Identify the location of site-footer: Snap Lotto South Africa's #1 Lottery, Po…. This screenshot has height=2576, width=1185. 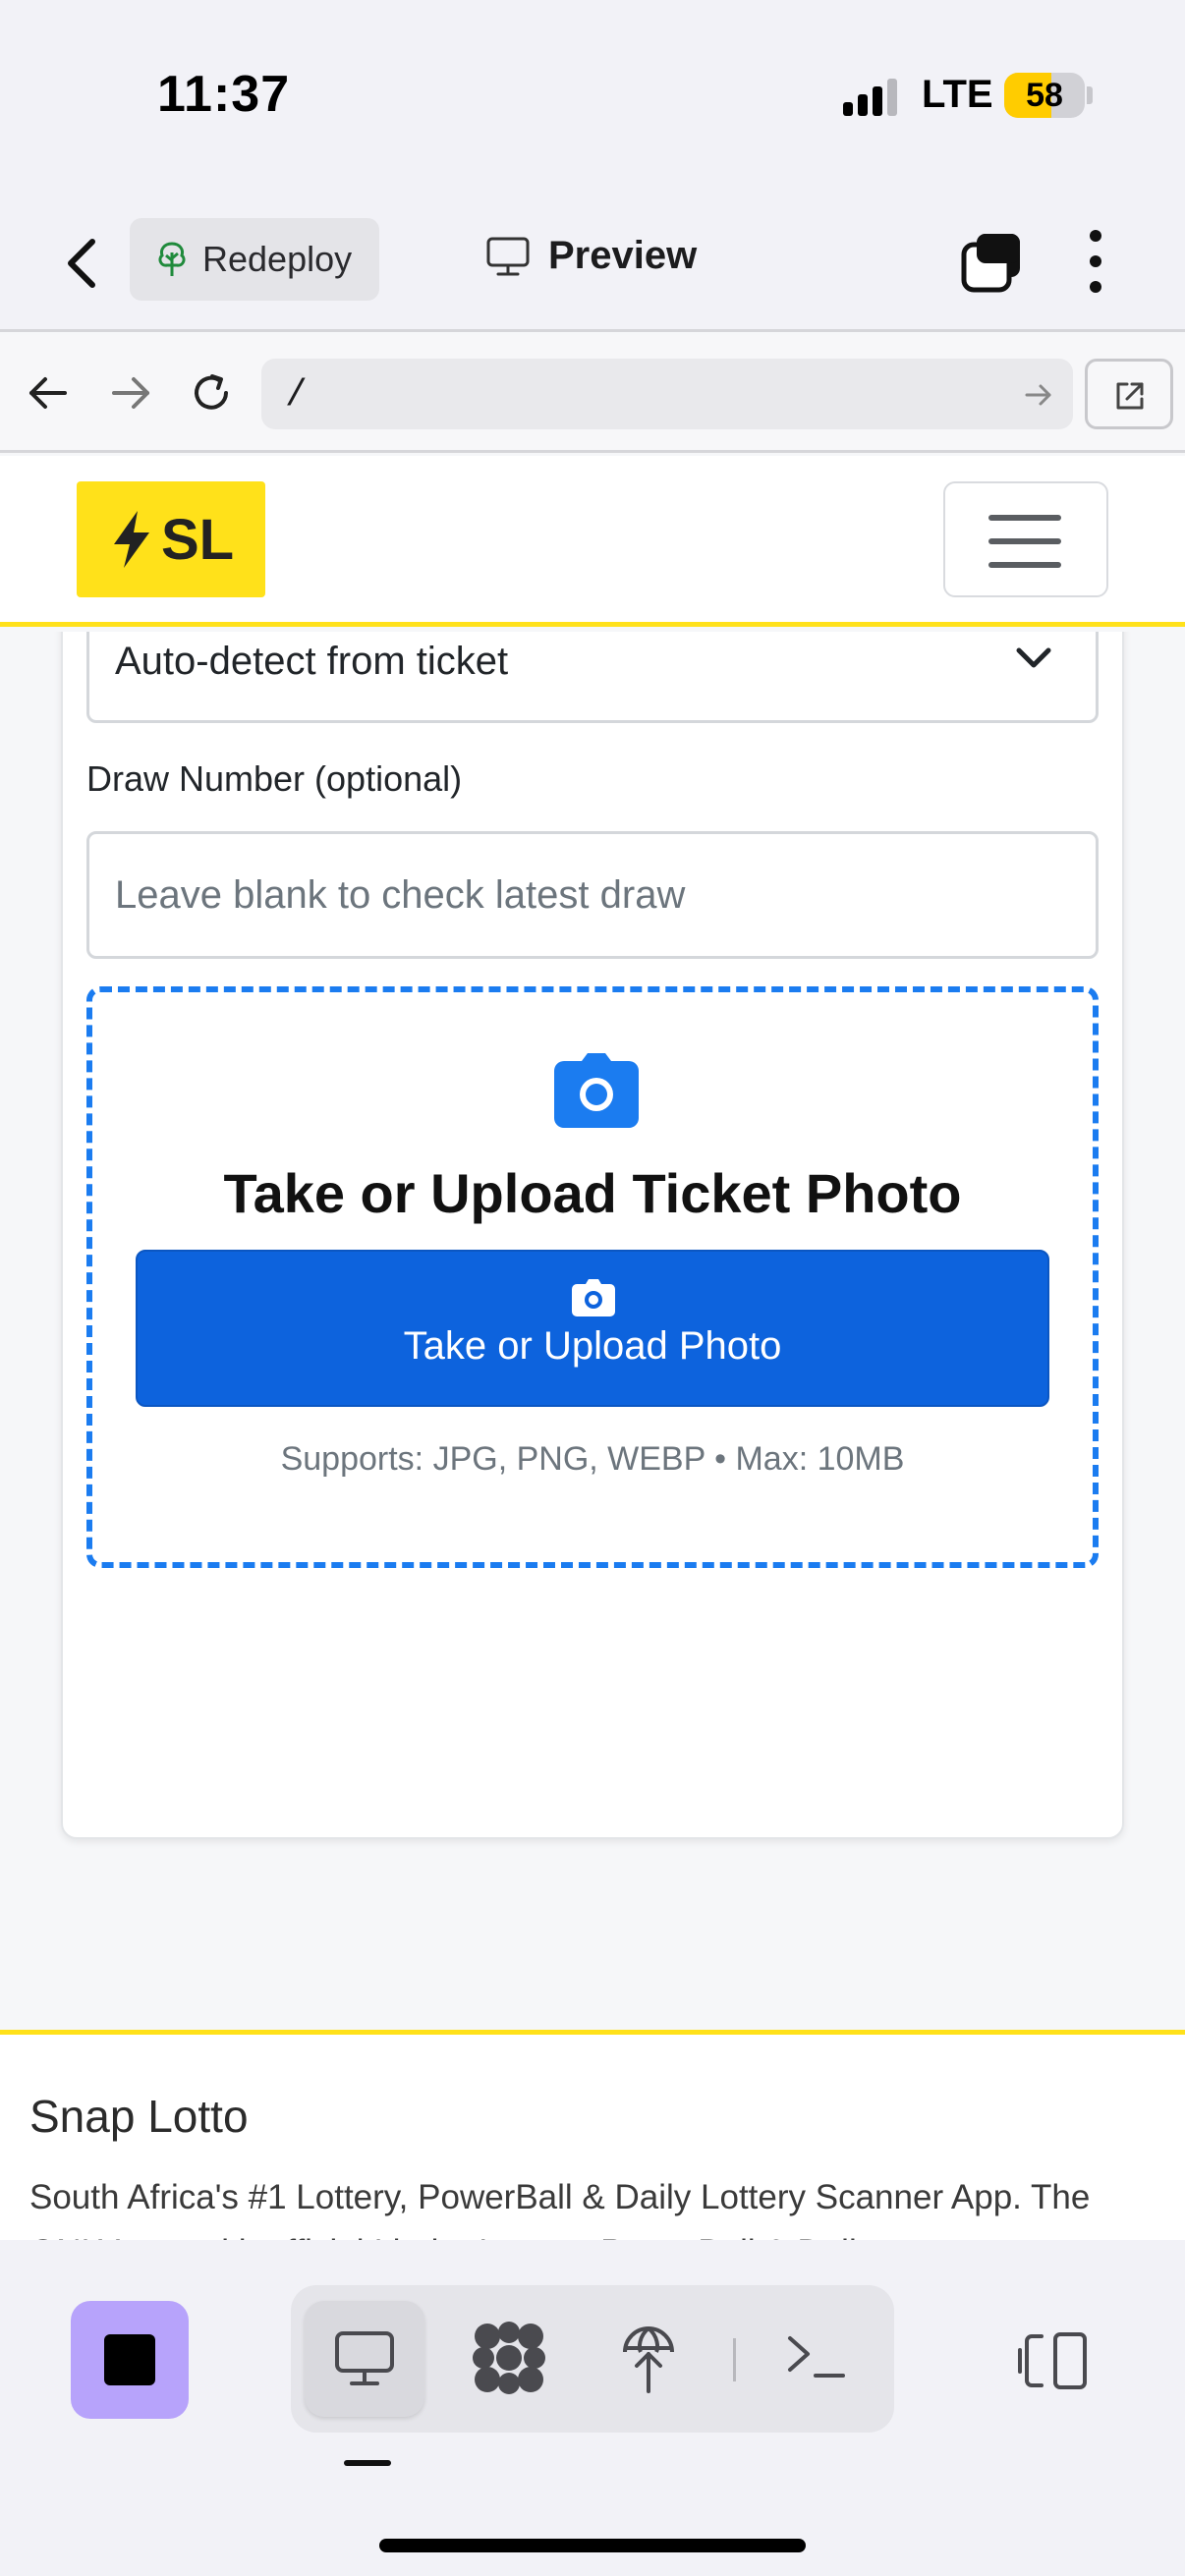
(592, 2136).